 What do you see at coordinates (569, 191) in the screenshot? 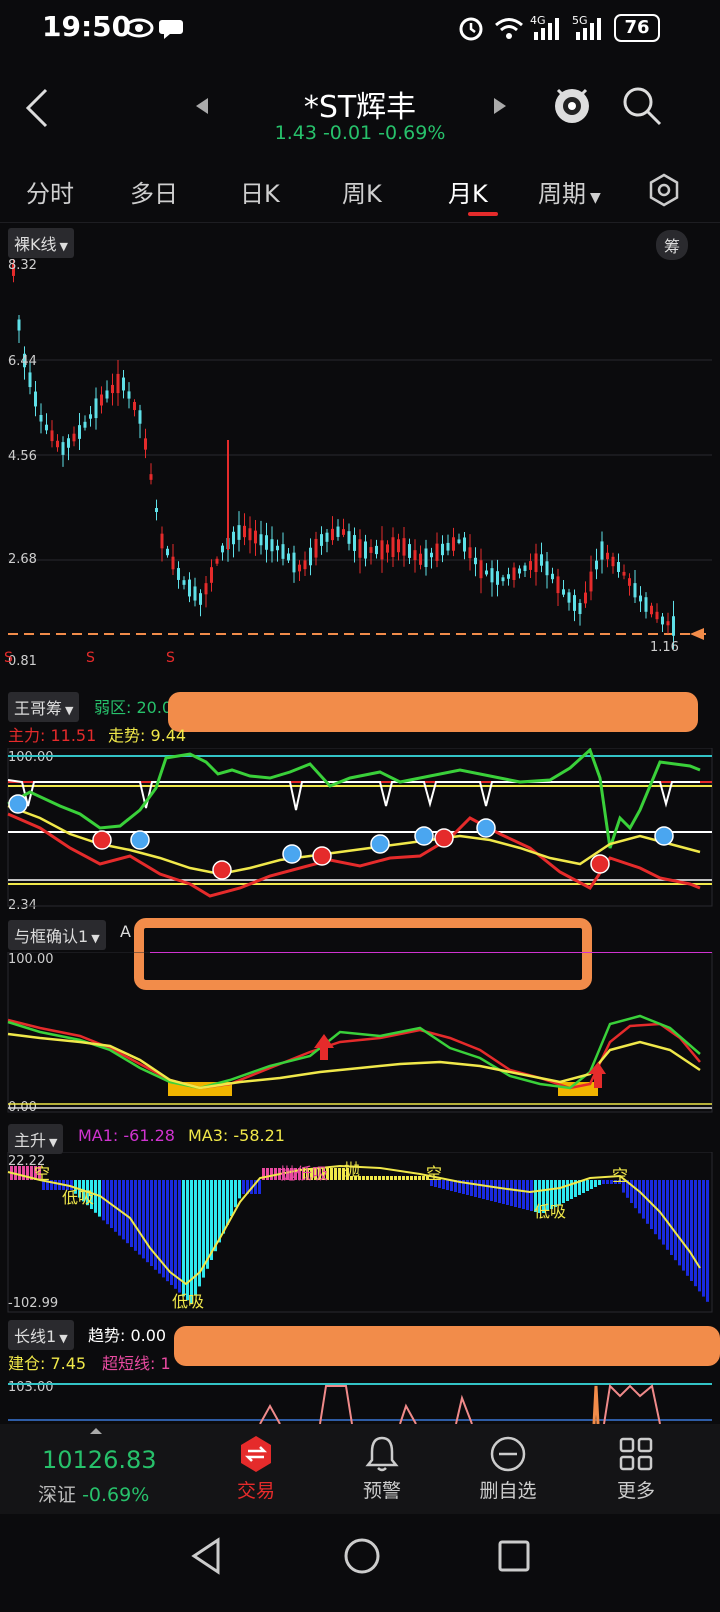
I see `tab-period: 周期 ▼` at bounding box center [569, 191].